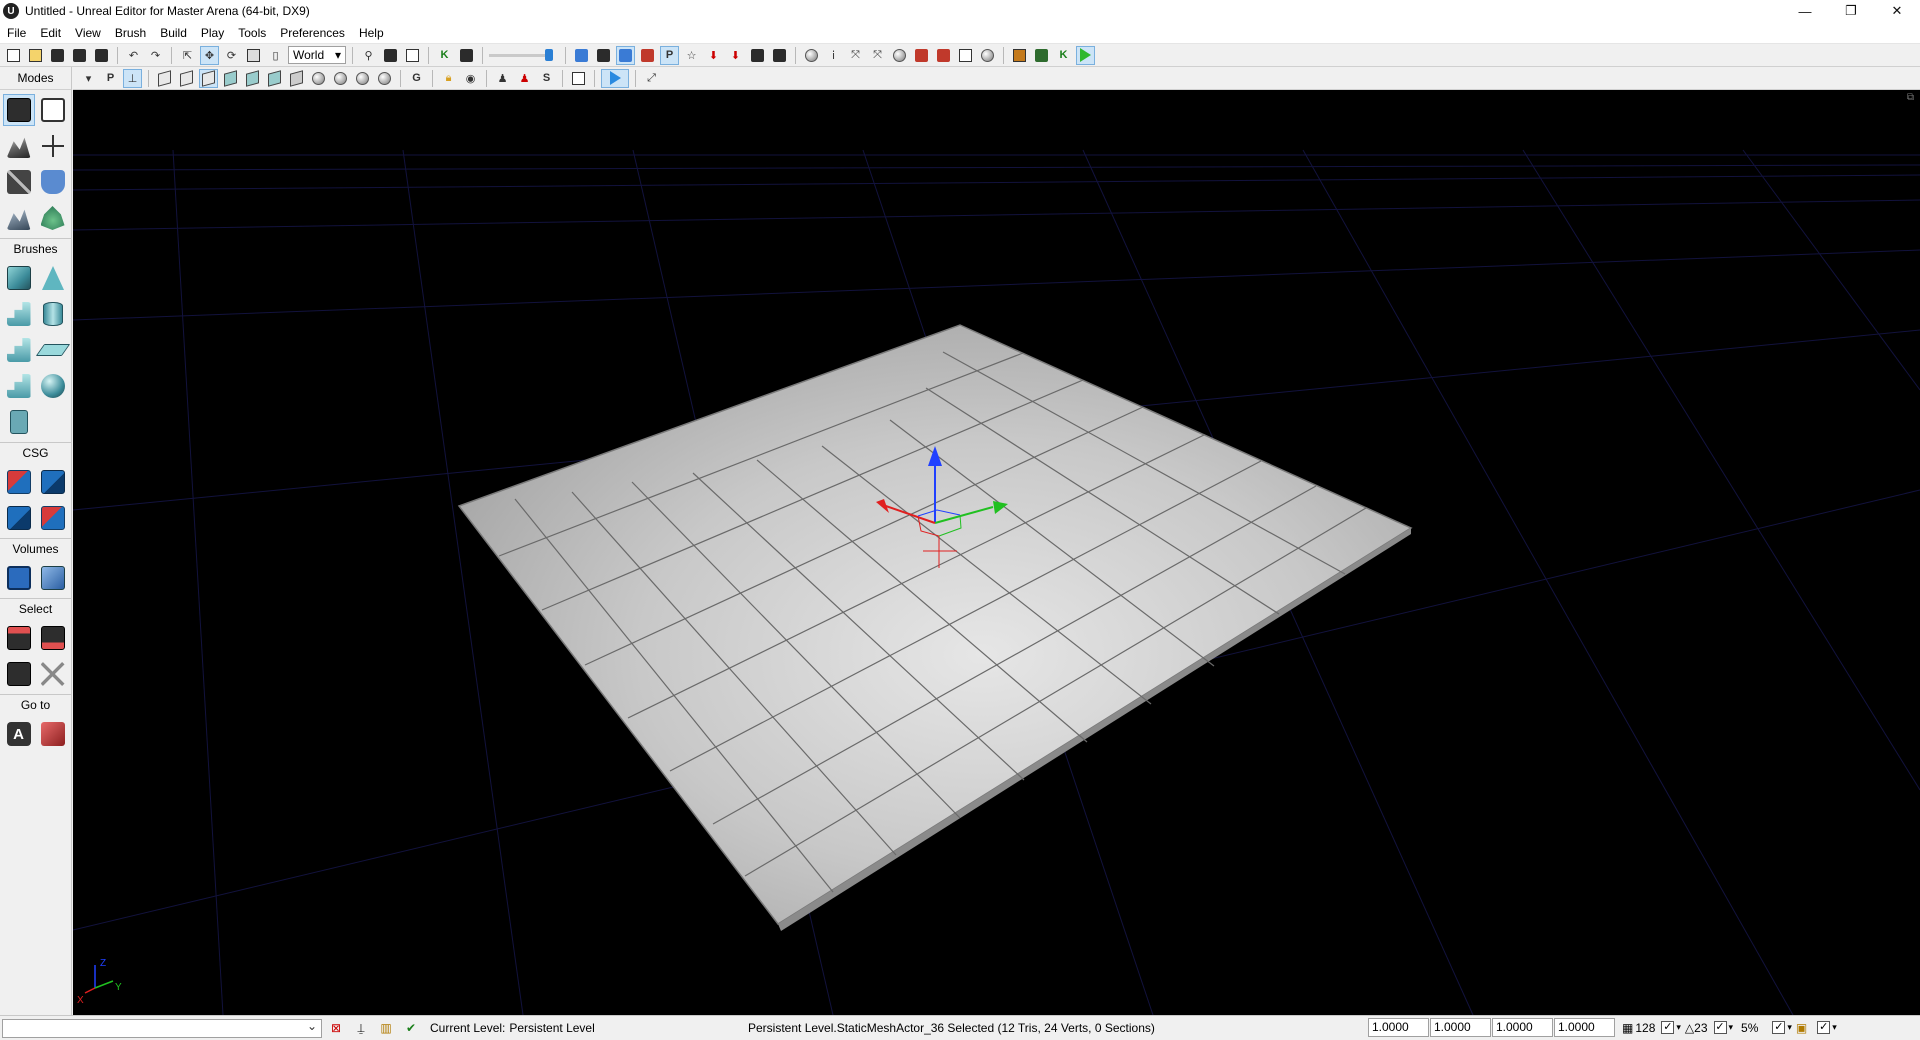 The width and height of the screenshot is (1920, 1040). I want to click on cone-brush-button, so click(53, 278).